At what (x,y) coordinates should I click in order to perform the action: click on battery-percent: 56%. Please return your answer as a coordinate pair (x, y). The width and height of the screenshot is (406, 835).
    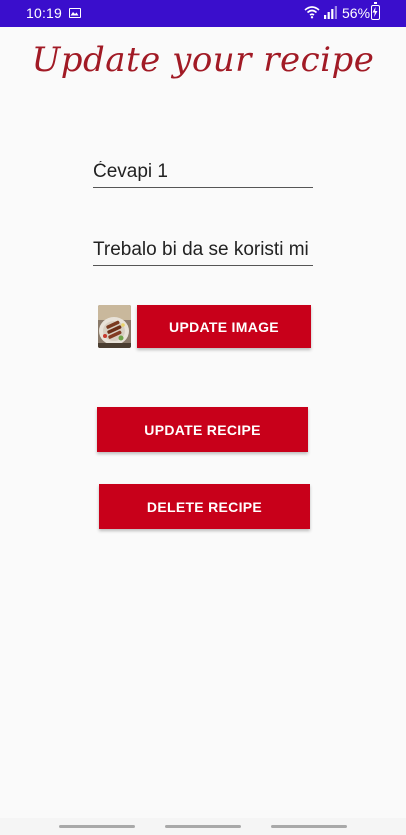
    Looking at the image, I should click on (356, 13).